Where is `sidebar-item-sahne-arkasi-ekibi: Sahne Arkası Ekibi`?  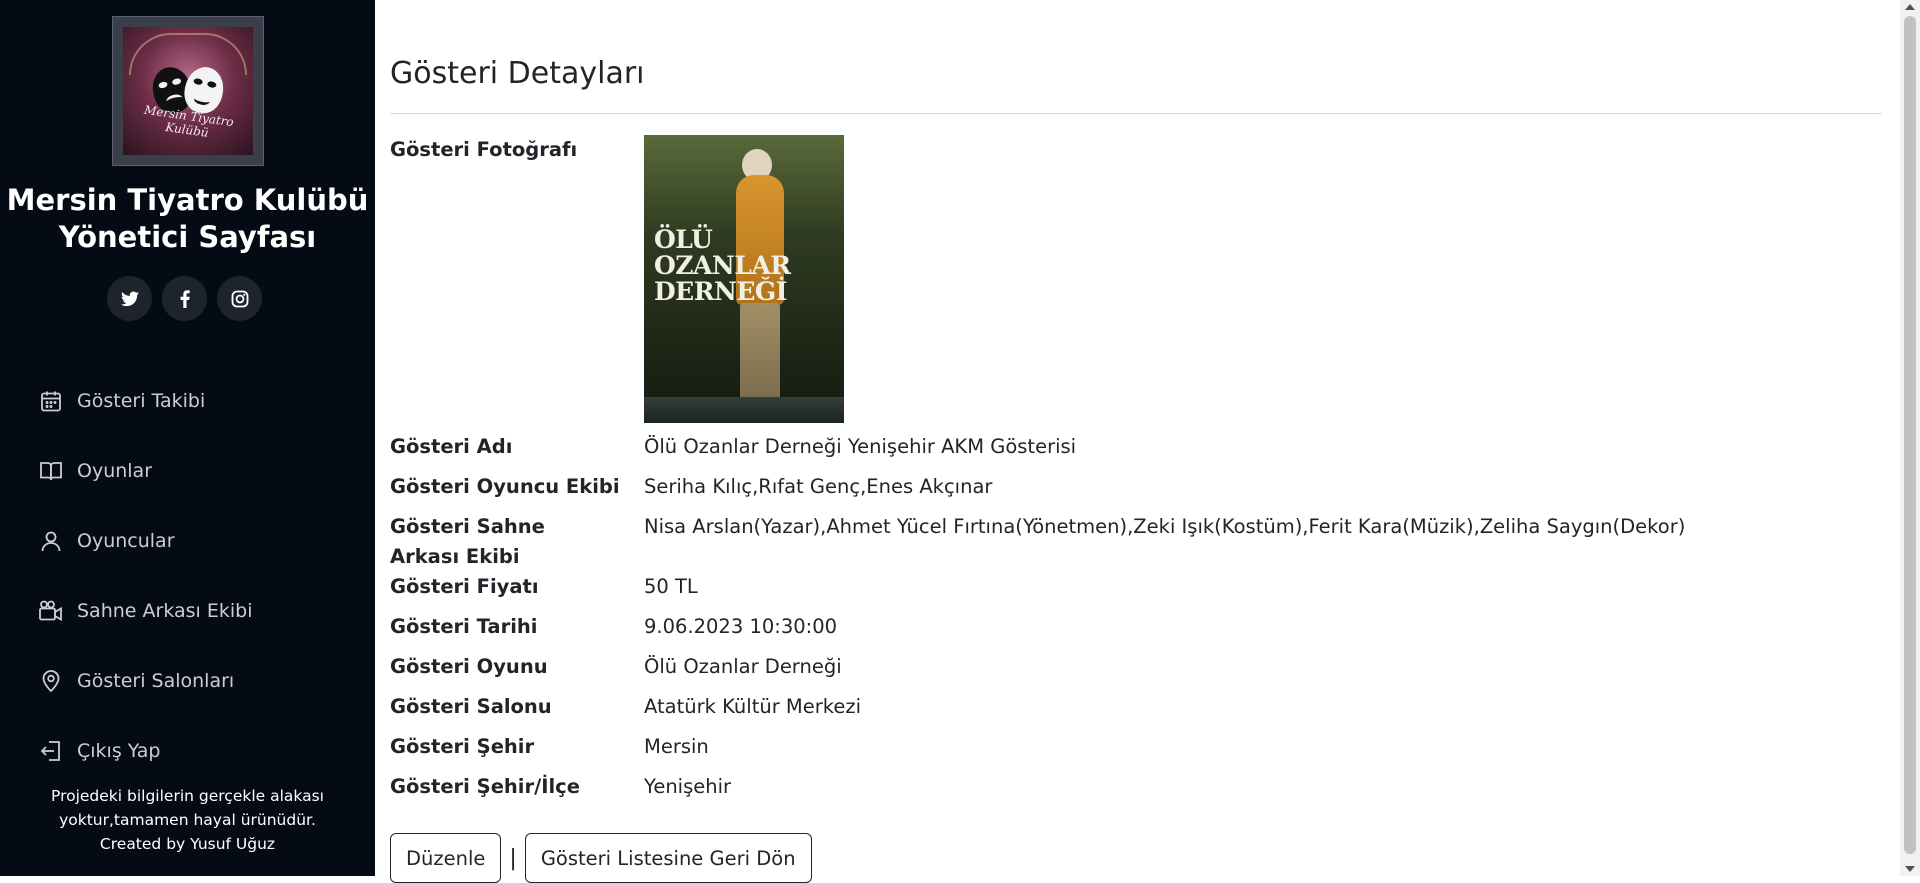
sidebar-item-sahne-arkasi-ekibi: Sahne Arkası Ekibi is located at coordinates (198, 611).